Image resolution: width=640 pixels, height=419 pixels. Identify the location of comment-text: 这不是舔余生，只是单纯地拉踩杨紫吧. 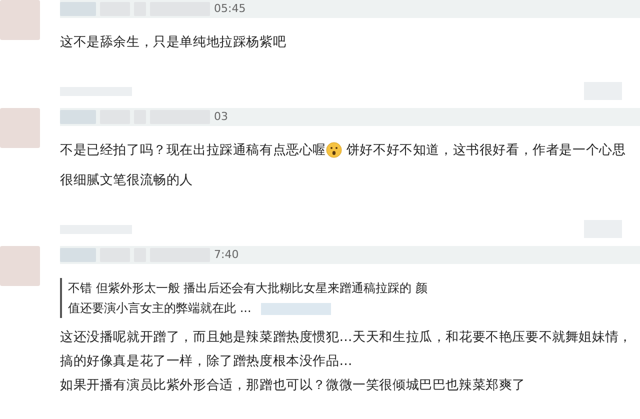
(173, 42).